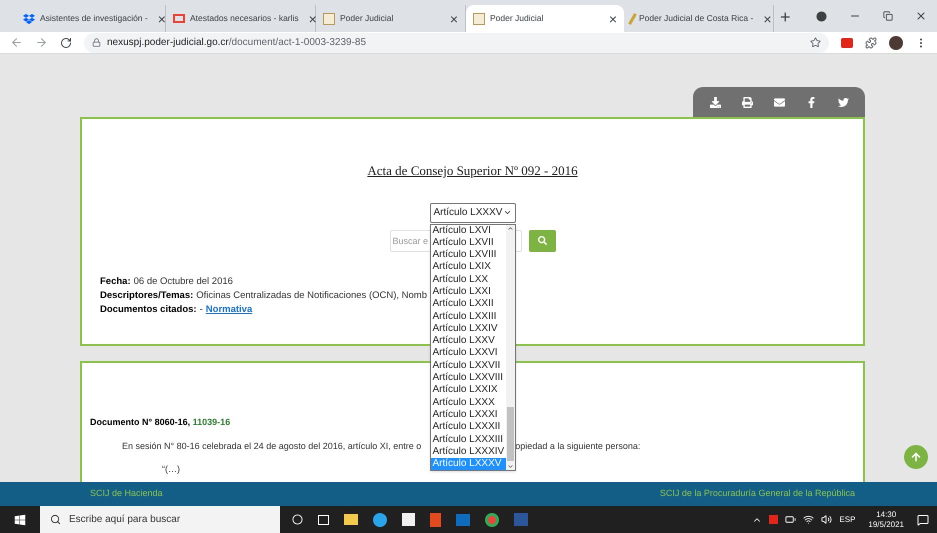 Image resolution: width=937 pixels, height=533 pixels. What do you see at coordinates (94, 18) in the screenshot?
I see `tab-title: Asistentes de investigación -` at bounding box center [94, 18].